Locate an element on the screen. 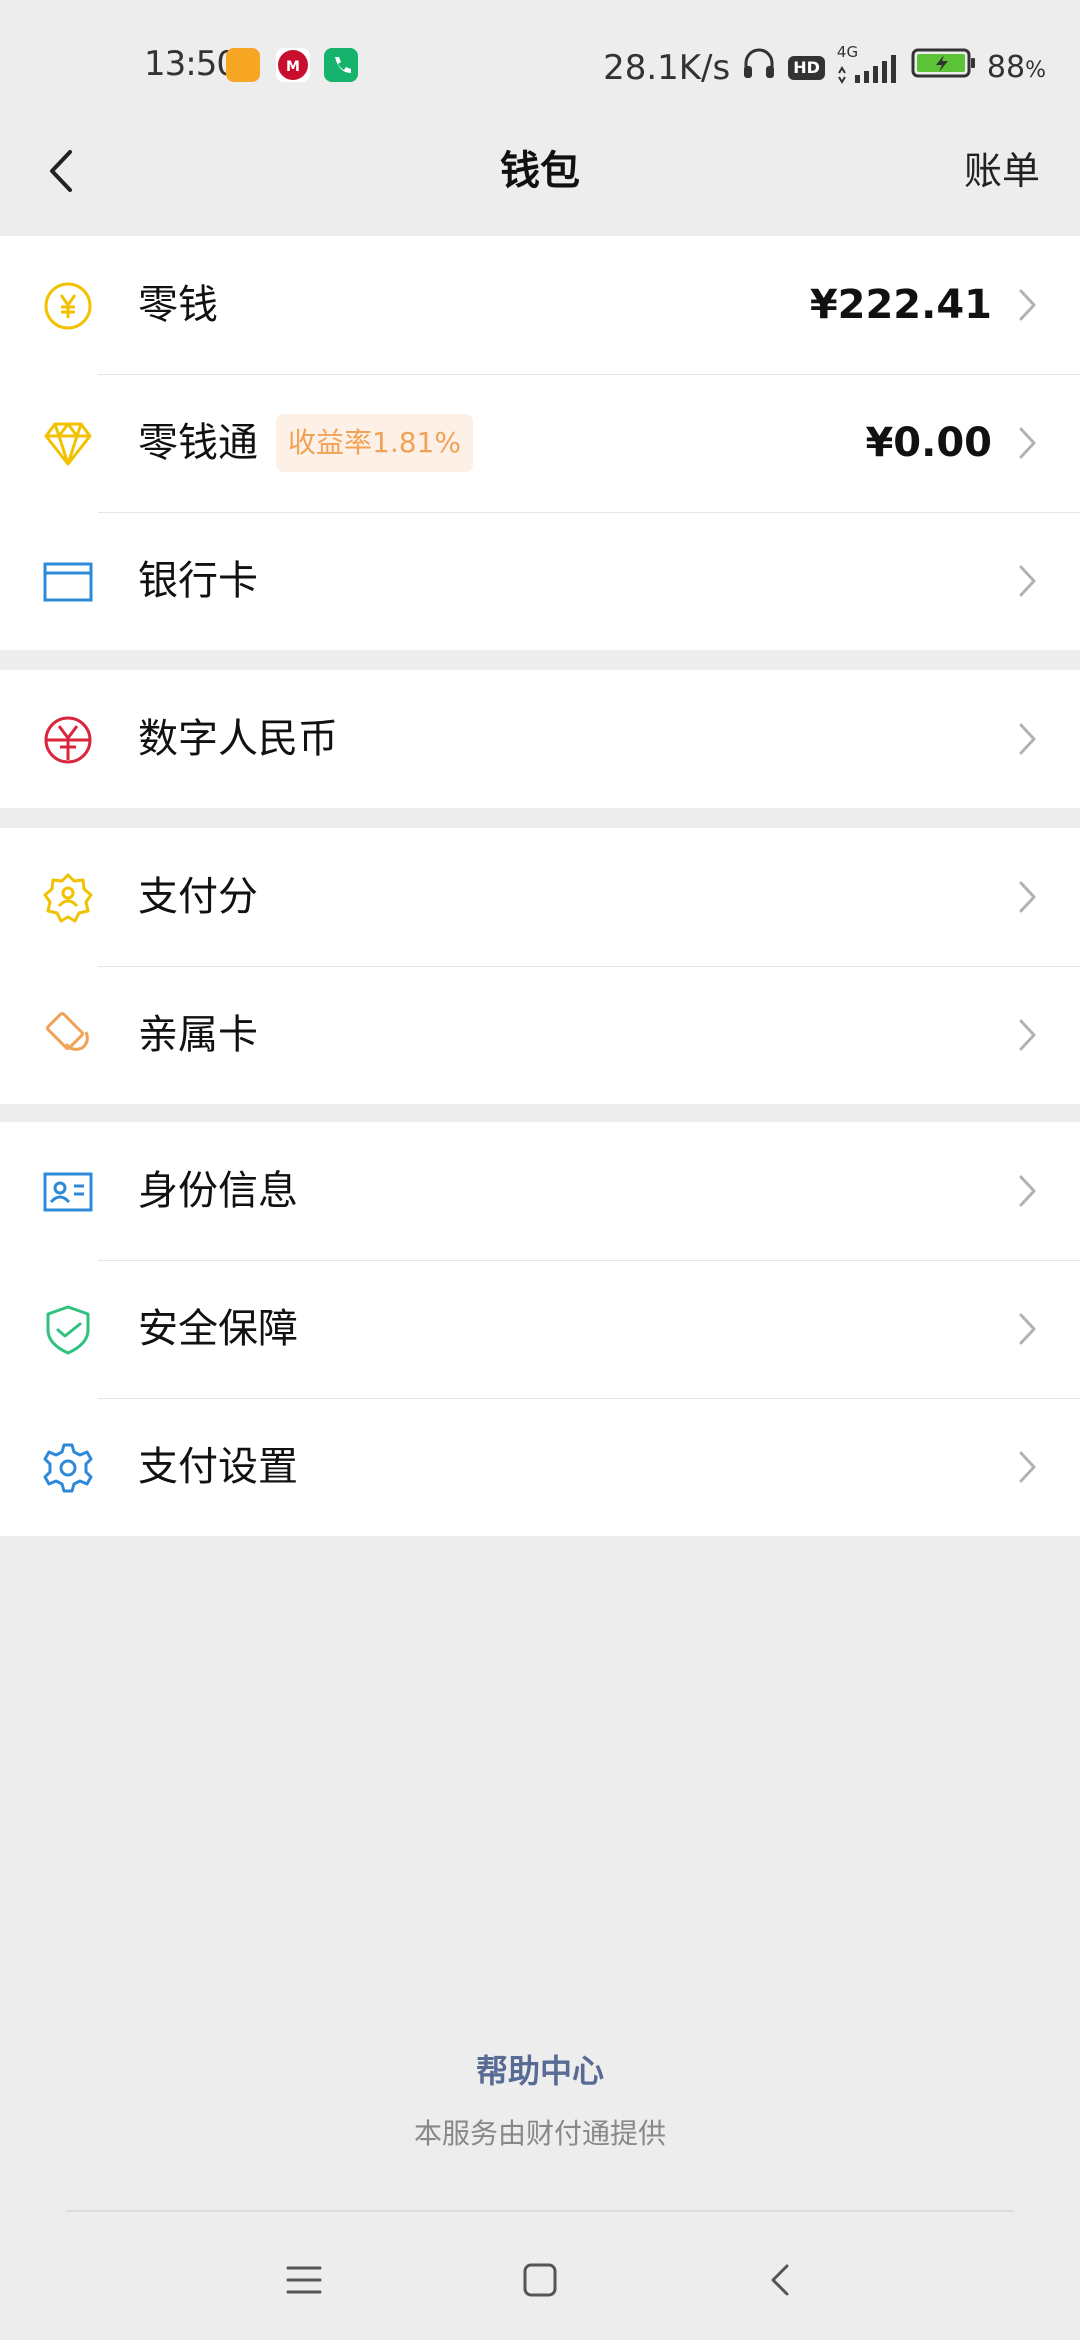 This screenshot has width=1080, height=2340. system-back-button is located at coordinates (780, 2280).